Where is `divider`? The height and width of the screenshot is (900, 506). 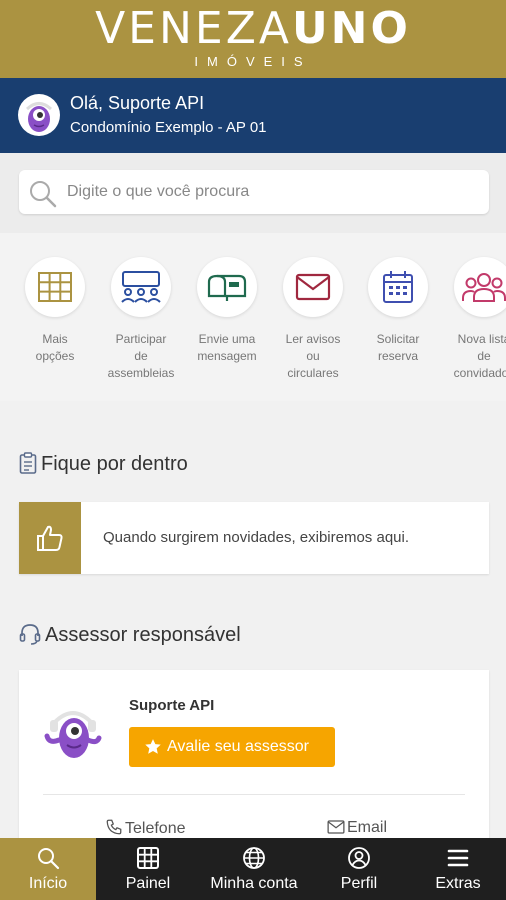
divider is located at coordinates (254, 794).